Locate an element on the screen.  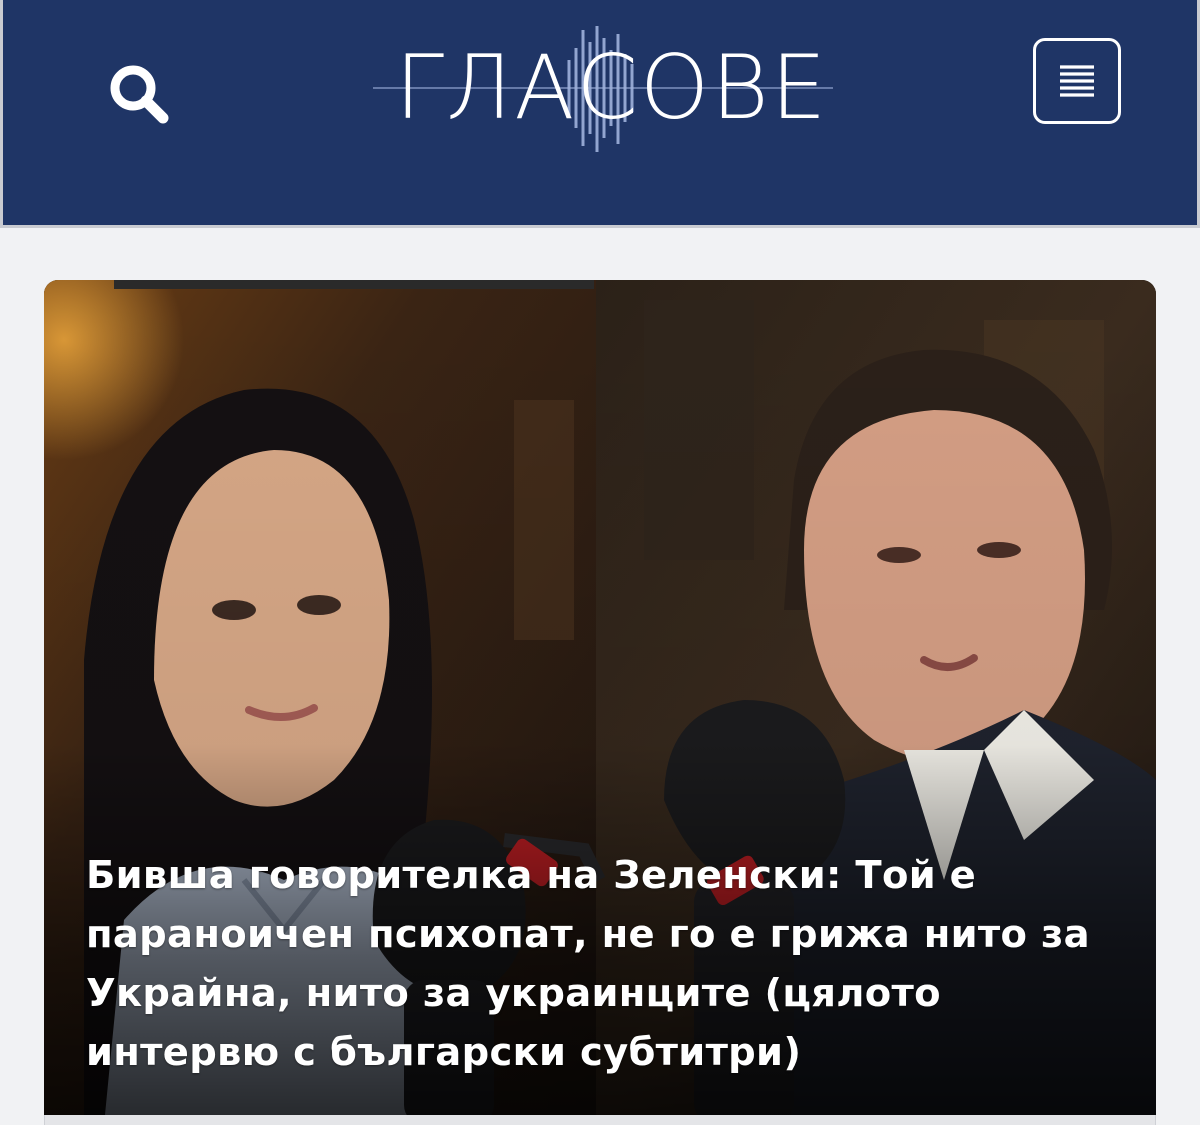
logo-text: ГЛАСОВЕ is located at coordinates (612, 87).